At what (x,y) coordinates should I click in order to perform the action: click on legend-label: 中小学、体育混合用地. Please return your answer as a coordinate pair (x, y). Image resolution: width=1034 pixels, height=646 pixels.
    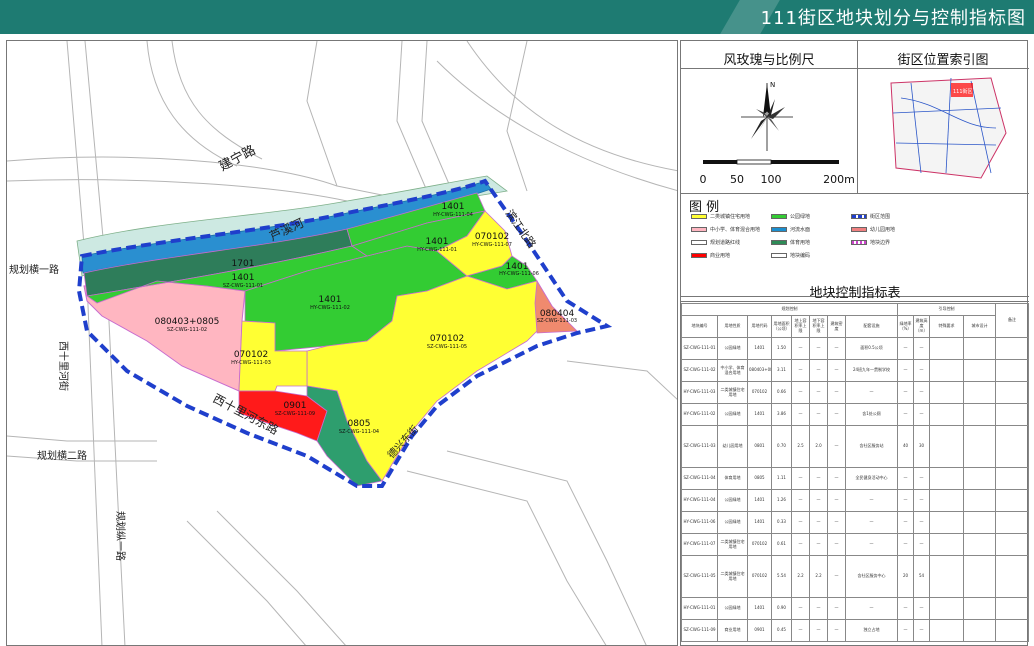
    Looking at the image, I should click on (735, 230).